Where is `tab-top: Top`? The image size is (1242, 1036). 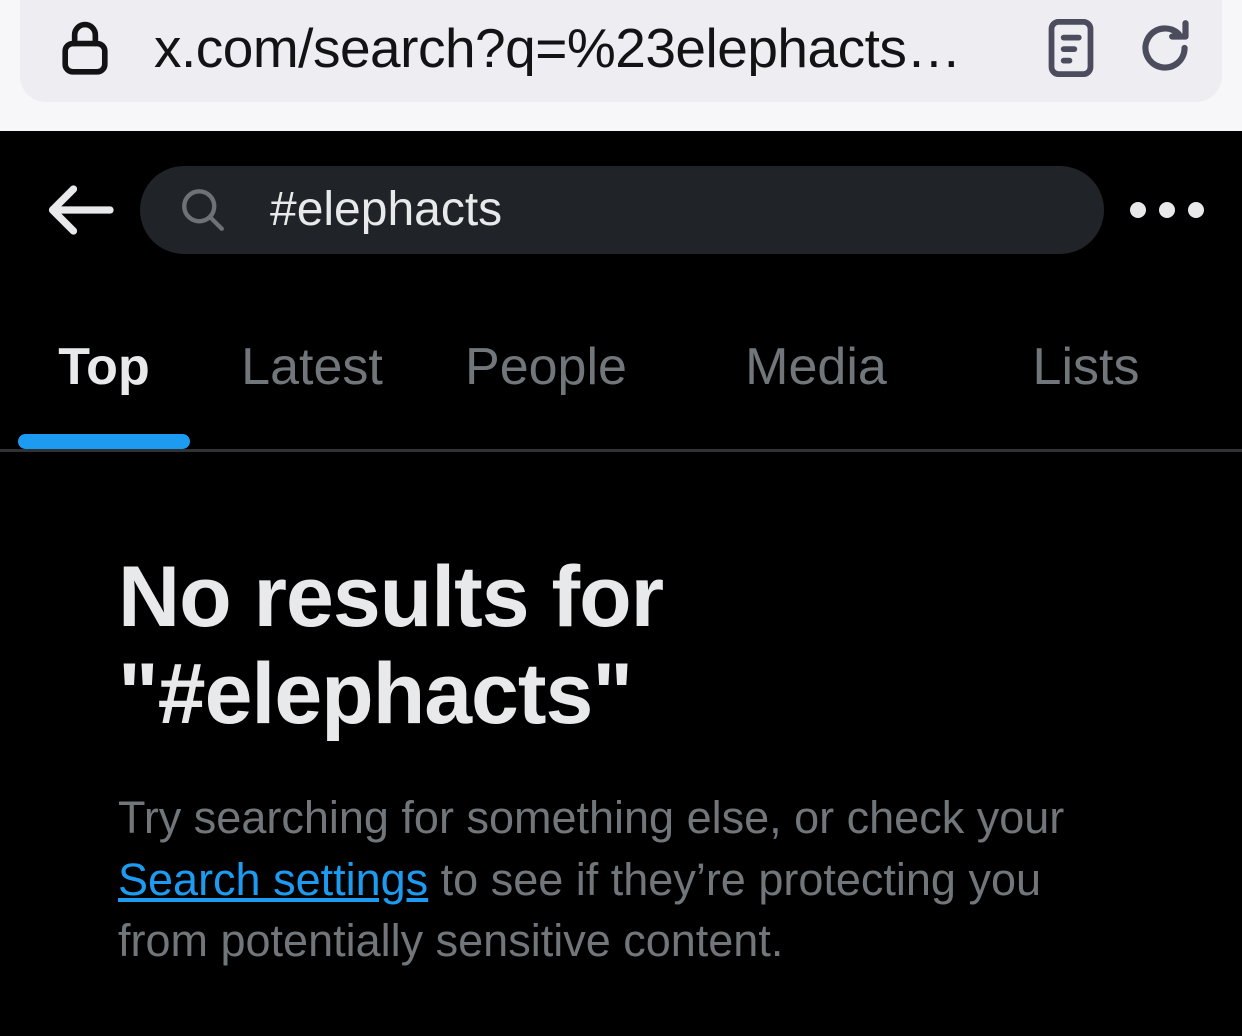 tab-top: Top is located at coordinates (104, 369).